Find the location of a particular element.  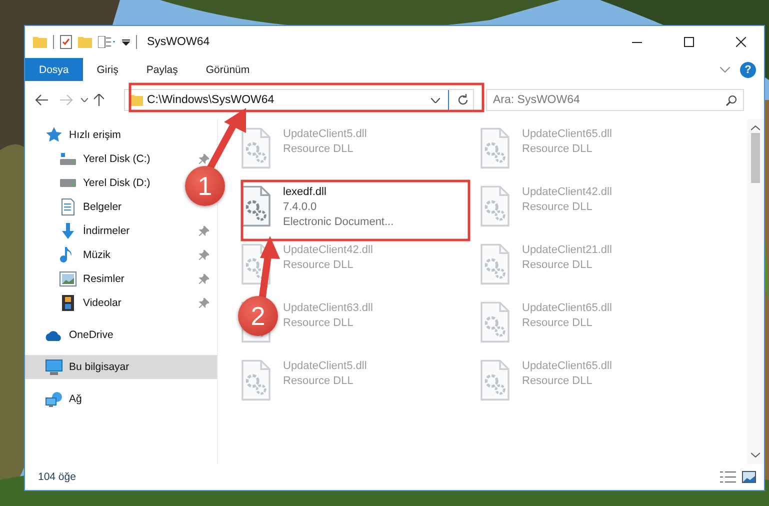

search-field: Ara: SysWOW64 is located at coordinates (615, 100).